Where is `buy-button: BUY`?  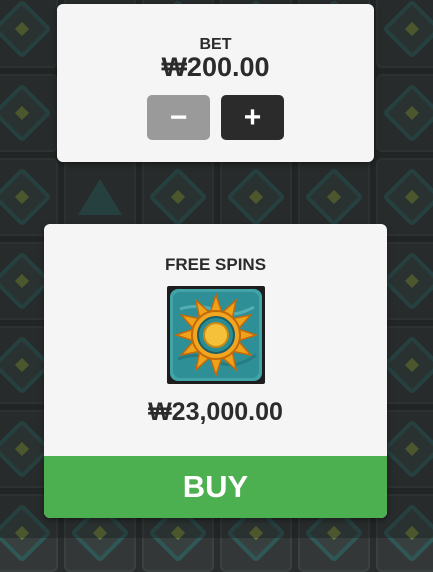 buy-button: BUY is located at coordinates (215, 487).